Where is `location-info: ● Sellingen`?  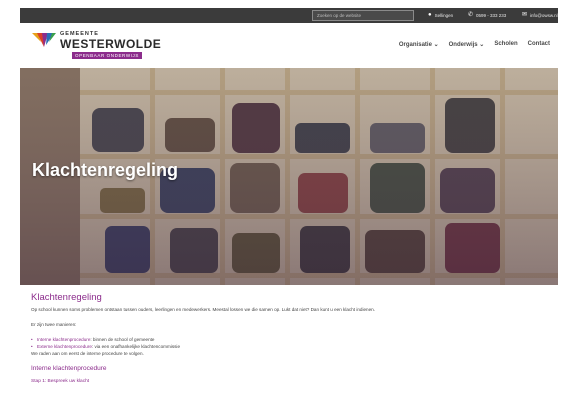 location-info: ● Sellingen is located at coordinates (440, 15).